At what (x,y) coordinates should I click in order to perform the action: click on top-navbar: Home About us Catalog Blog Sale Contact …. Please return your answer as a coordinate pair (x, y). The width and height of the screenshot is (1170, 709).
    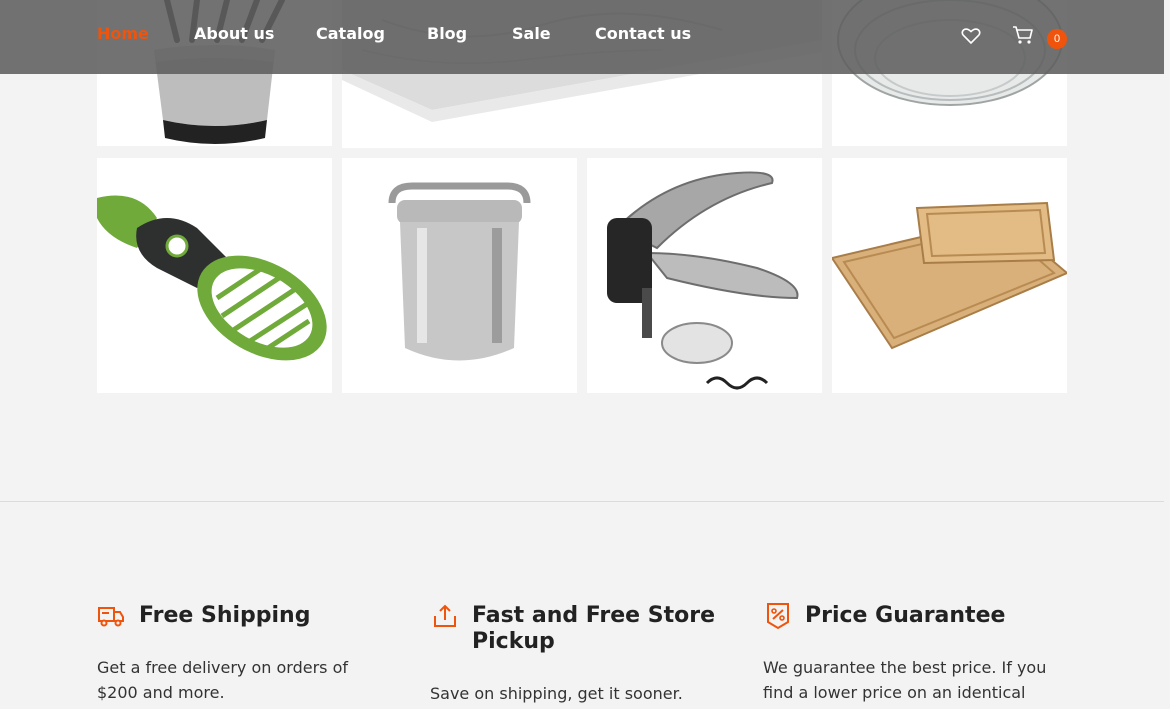
    Looking at the image, I should click on (582, 37).